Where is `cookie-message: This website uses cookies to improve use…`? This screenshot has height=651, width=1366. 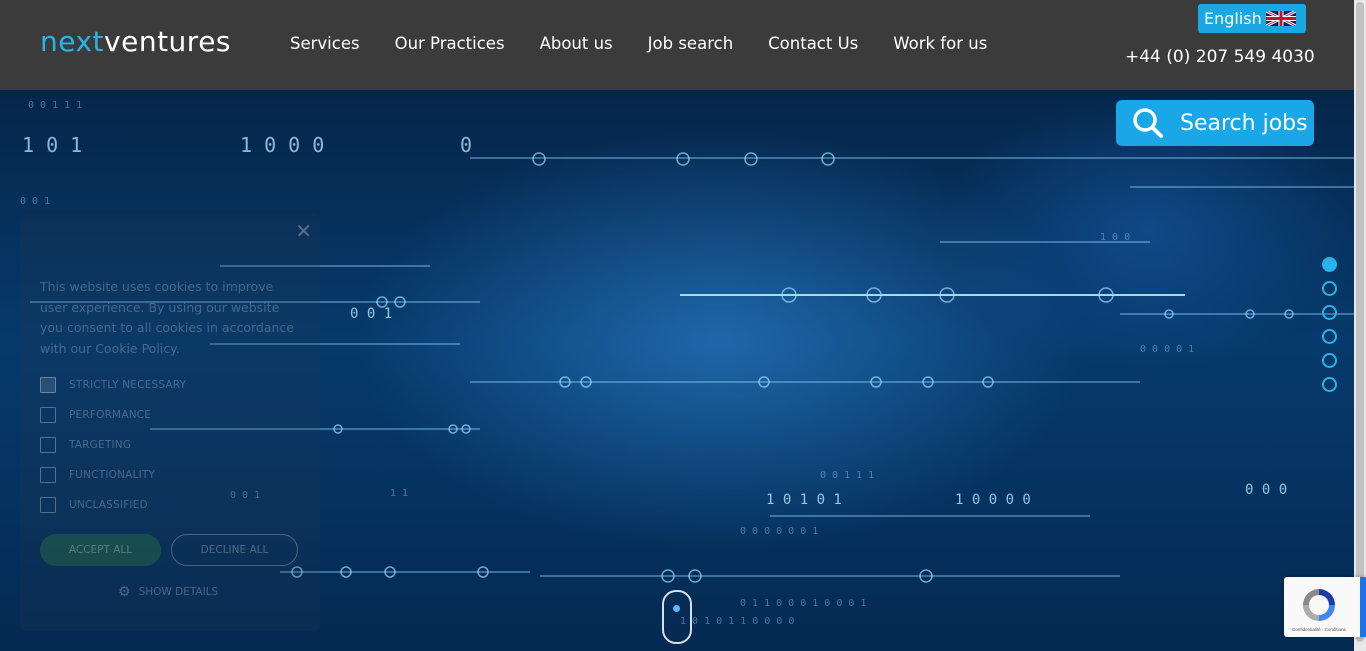
cookie-message: This website uses cookies to improve use… is located at coordinates (170, 318).